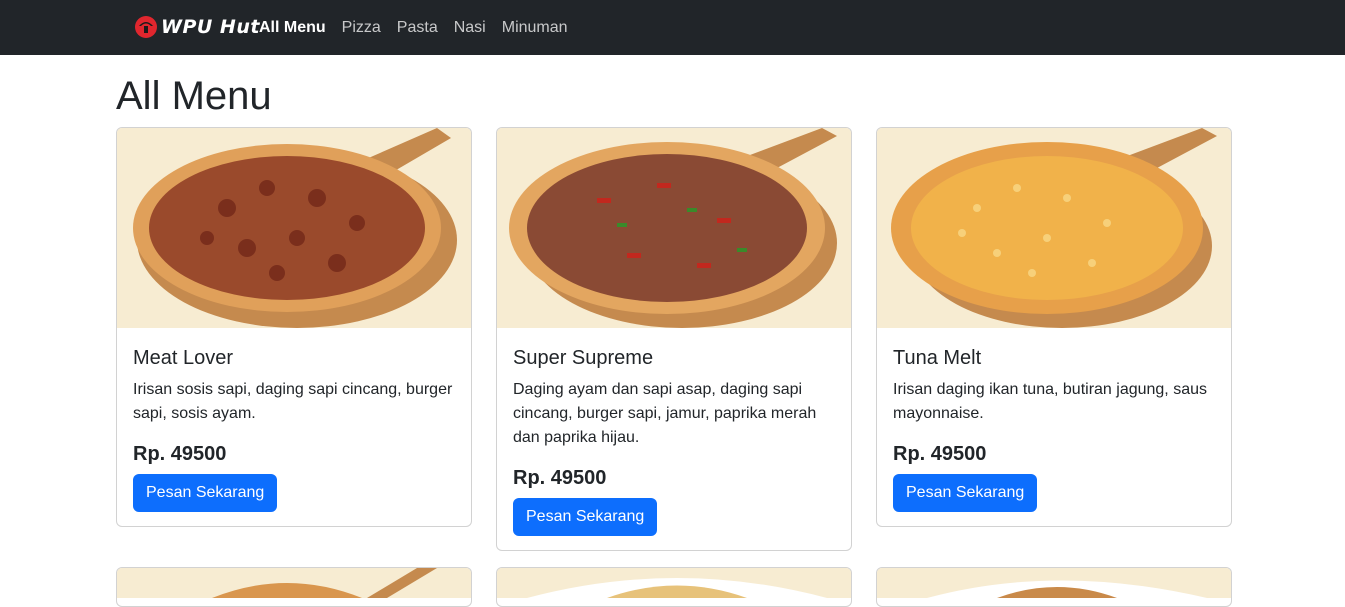  I want to click on brand-link: WPU Hut, so click(197, 27).